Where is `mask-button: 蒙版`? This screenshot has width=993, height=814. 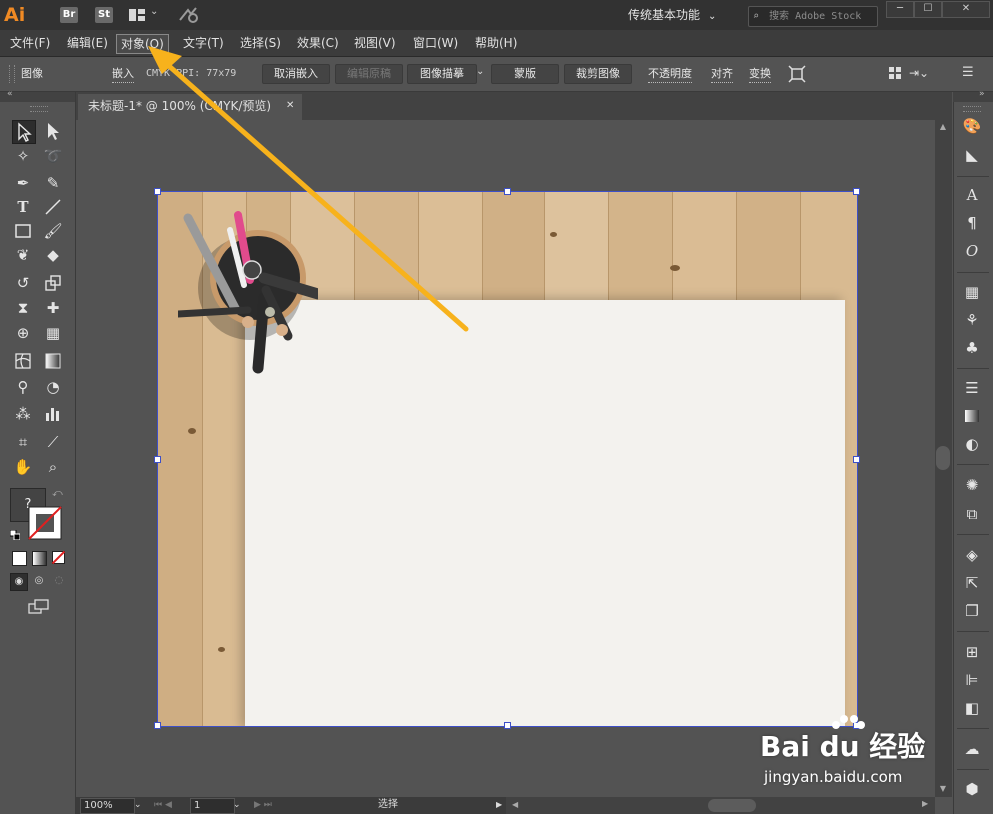 mask-button: 蒙版 is located at coordinates (525, 74).